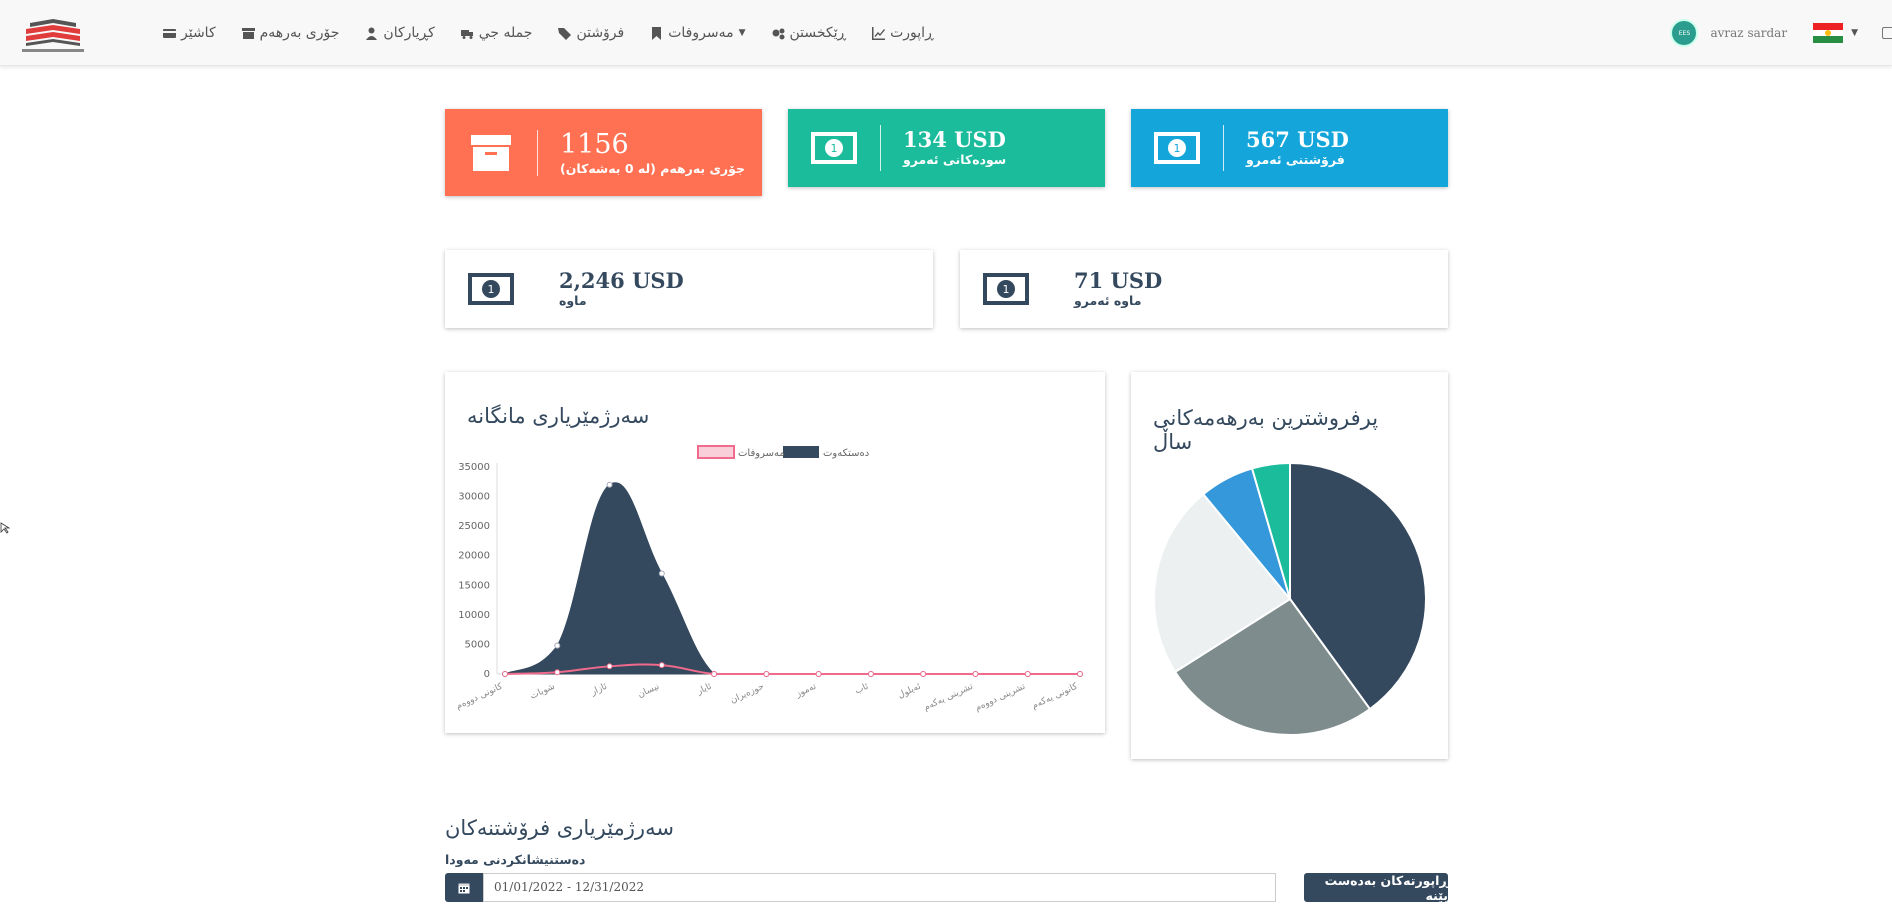  I want to click on x-tick-label: ئەیلول, so click(909, 690).